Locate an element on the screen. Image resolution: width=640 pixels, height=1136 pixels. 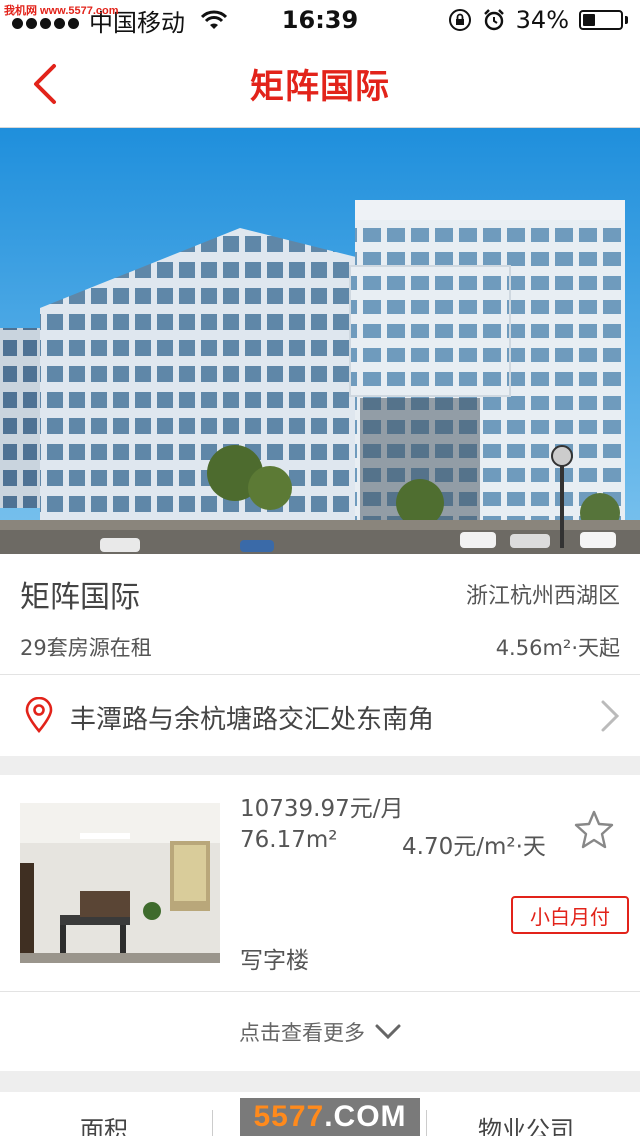
watermark-top: 我机网 www.5577.com is located at coordinates (61, 11).